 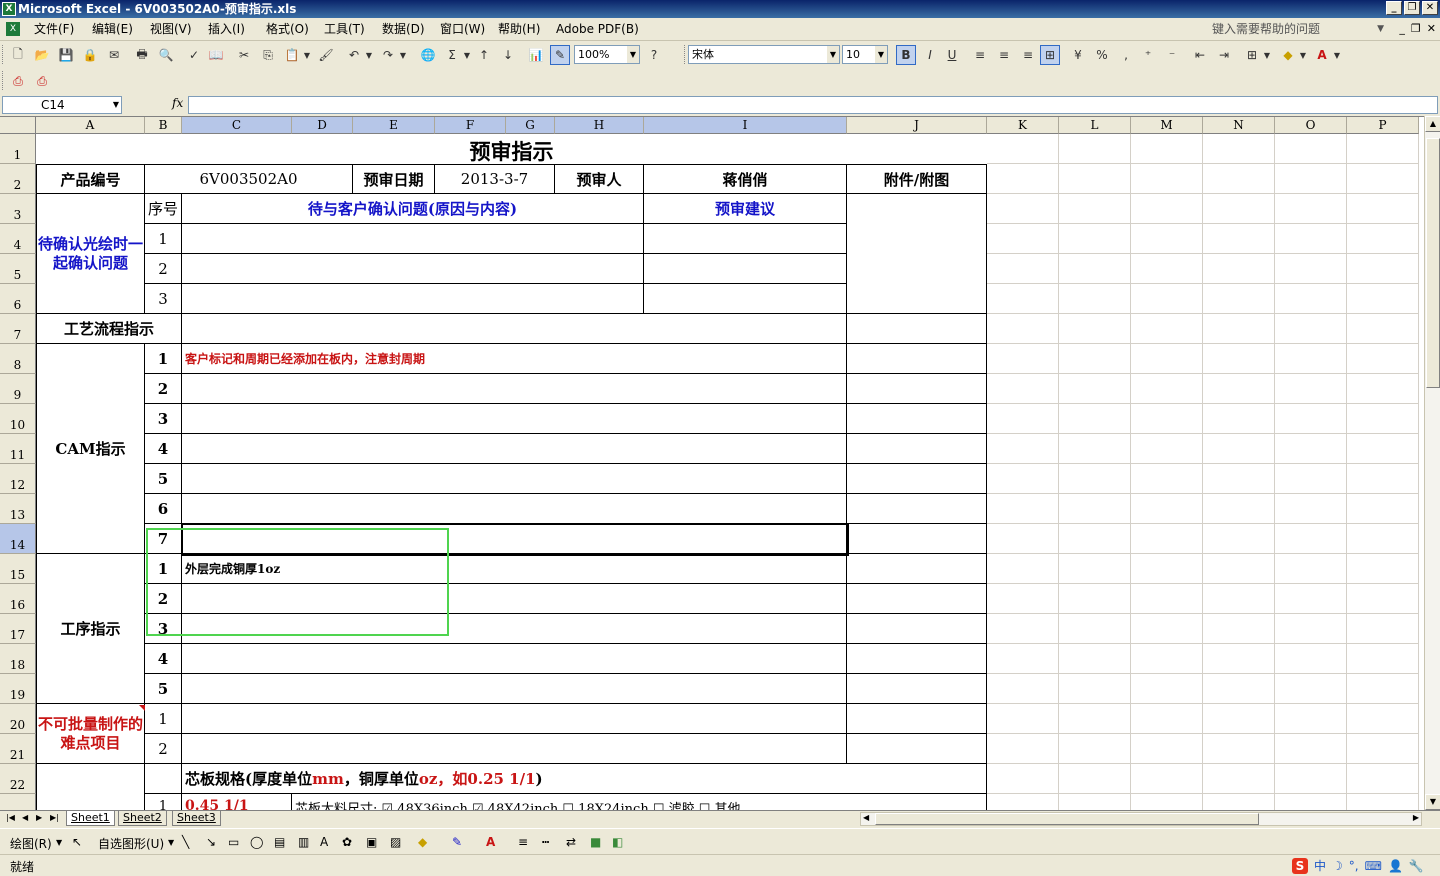 I want to click on row-header, so click(x=18, y=802).